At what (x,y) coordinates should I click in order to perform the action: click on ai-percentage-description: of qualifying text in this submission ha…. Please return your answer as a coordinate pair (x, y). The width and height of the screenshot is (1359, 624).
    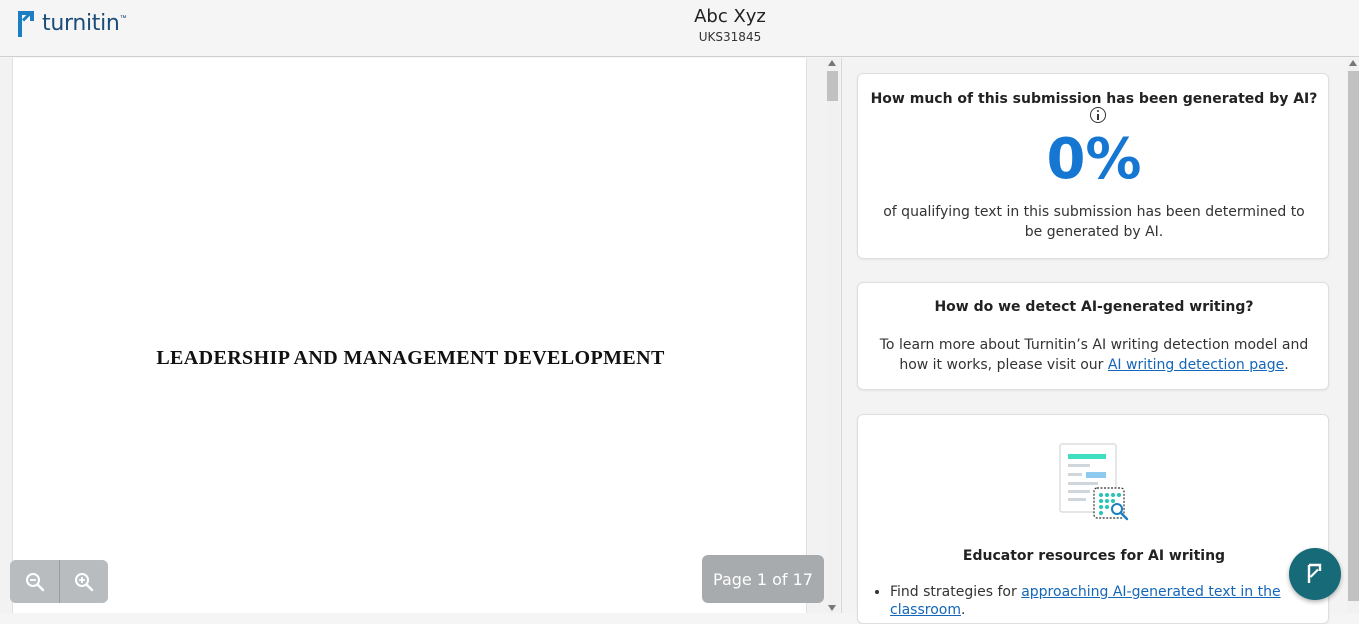
    Looking at the image, I should click on (1094, 222).